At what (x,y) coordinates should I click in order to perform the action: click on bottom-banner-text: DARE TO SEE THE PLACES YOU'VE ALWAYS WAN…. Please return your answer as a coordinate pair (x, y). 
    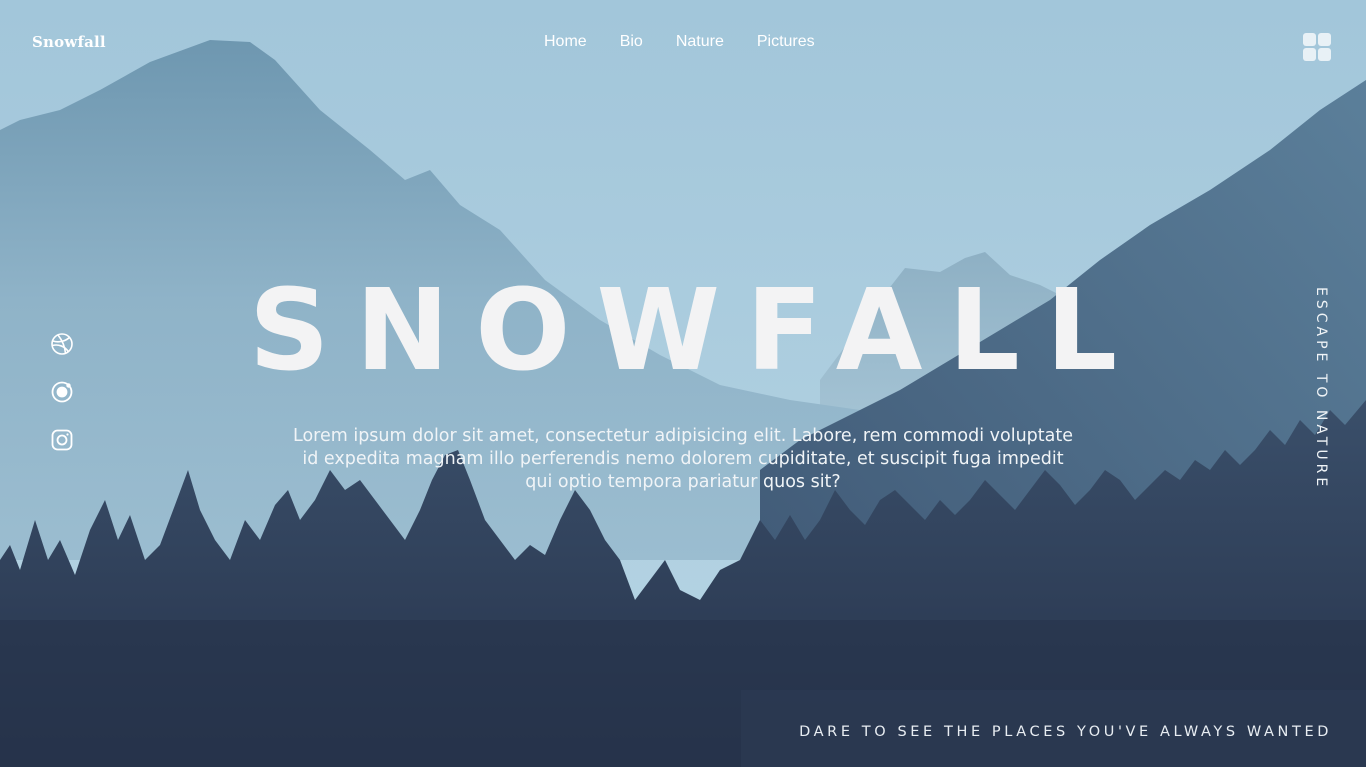
    Looking at the image, I should click on (1065, 732).